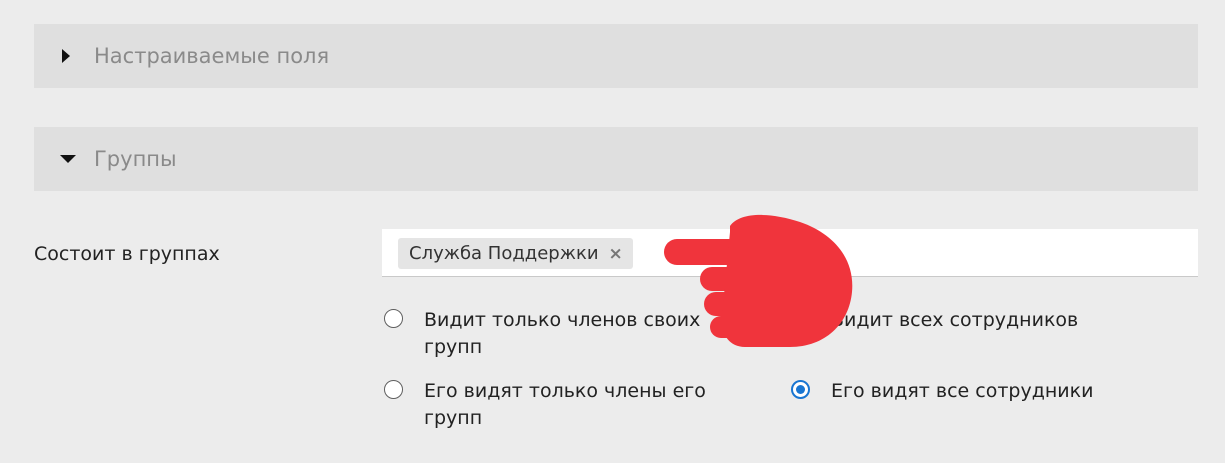 Image resolution: width=1225 pixels, height=463 pixels. Describe the element at coordinates (212, 56) in the screenshot. I see `section-title-custom-fields: Настраиваемые поля` at that location.